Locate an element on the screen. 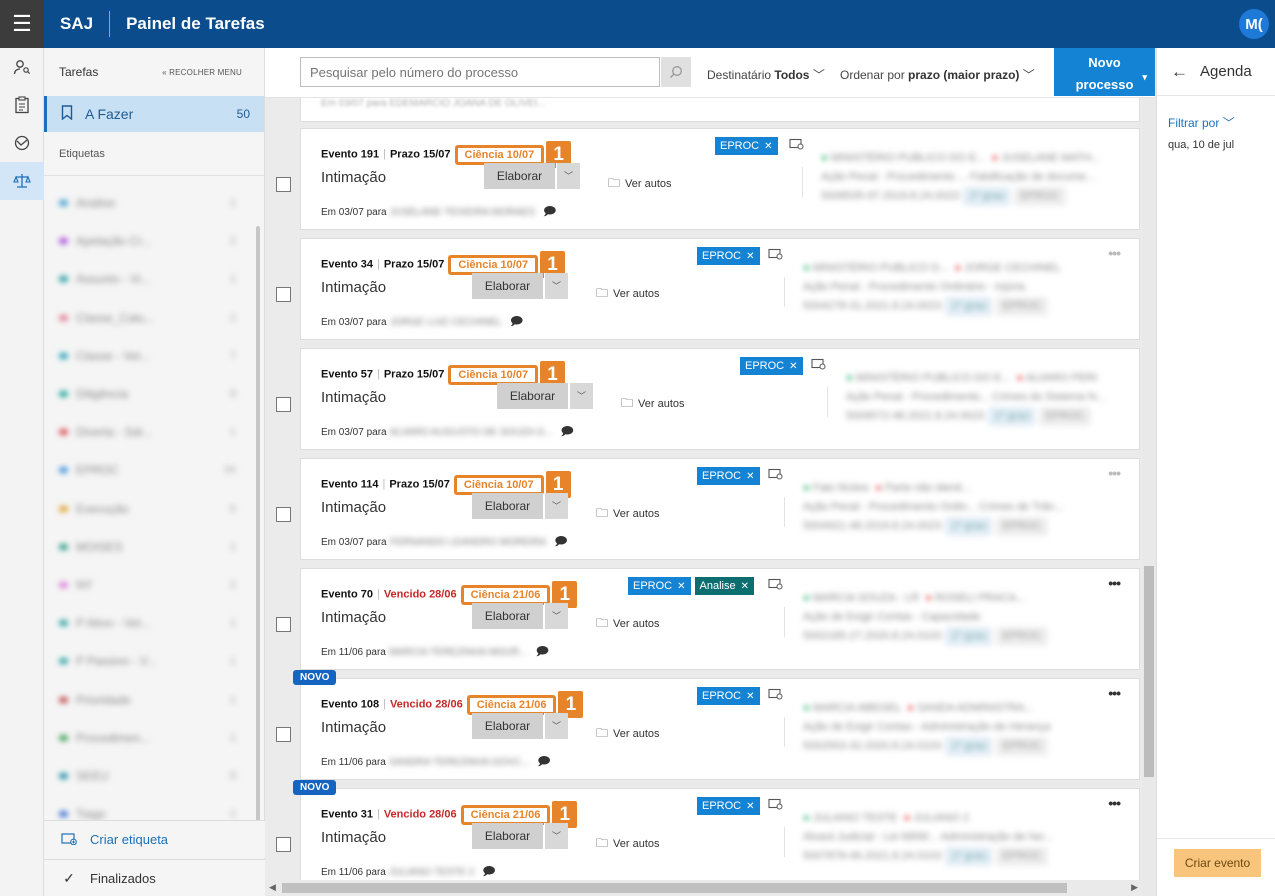 Image resolution: width=1275 pixels, height=896 pixels. sidebar-tag-item: Diligência 8 is located at coordinates (154, 394).